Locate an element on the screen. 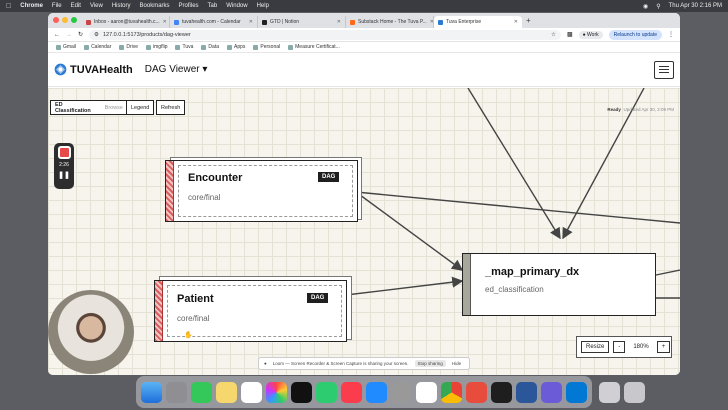  menu-bookmarks: Bookmarks is located at coordinates (155, 6).